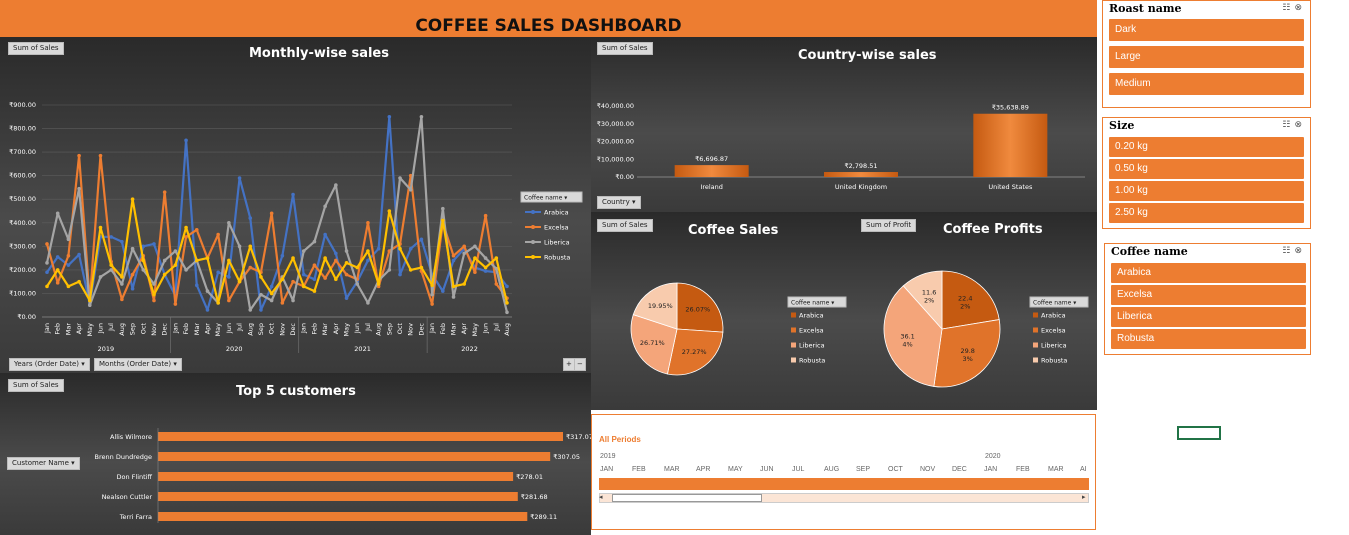 The image size is (1349, 535). What do you see at coordinates (735, 469) in the screenshot?
I see `timeline-month: MAY` at bounding box center [735, 469].